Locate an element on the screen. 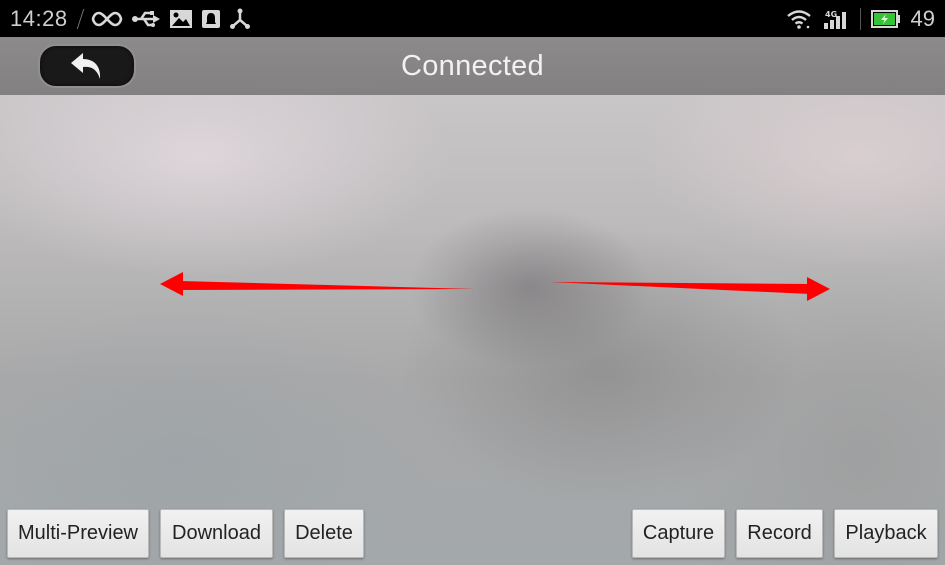 The height and width of the screenshot is (565, 945). status-right: 4G 49 is located at coordinates (860, 18).